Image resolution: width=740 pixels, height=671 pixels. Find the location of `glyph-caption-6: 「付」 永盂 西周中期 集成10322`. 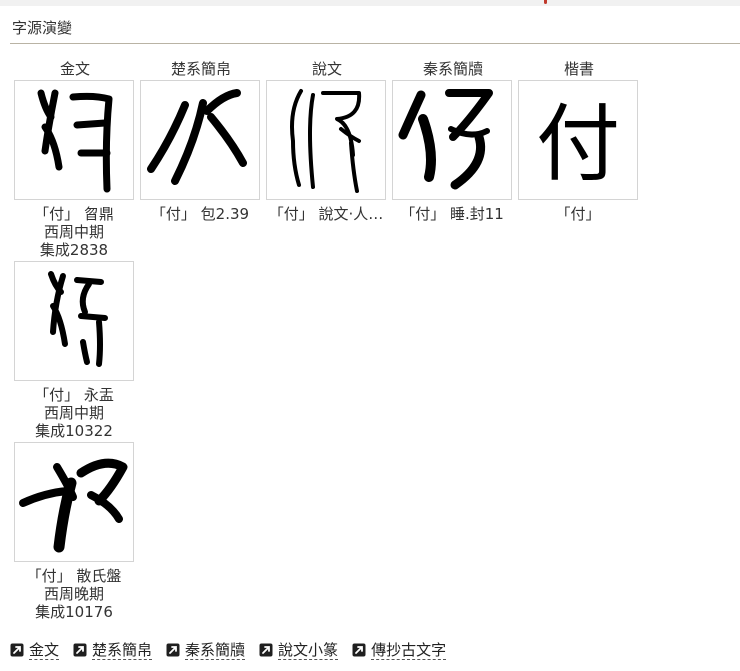

glyph-caption-6: 「付」 永盂 西周中期 集成10322 is located at coordinates (74, 413).